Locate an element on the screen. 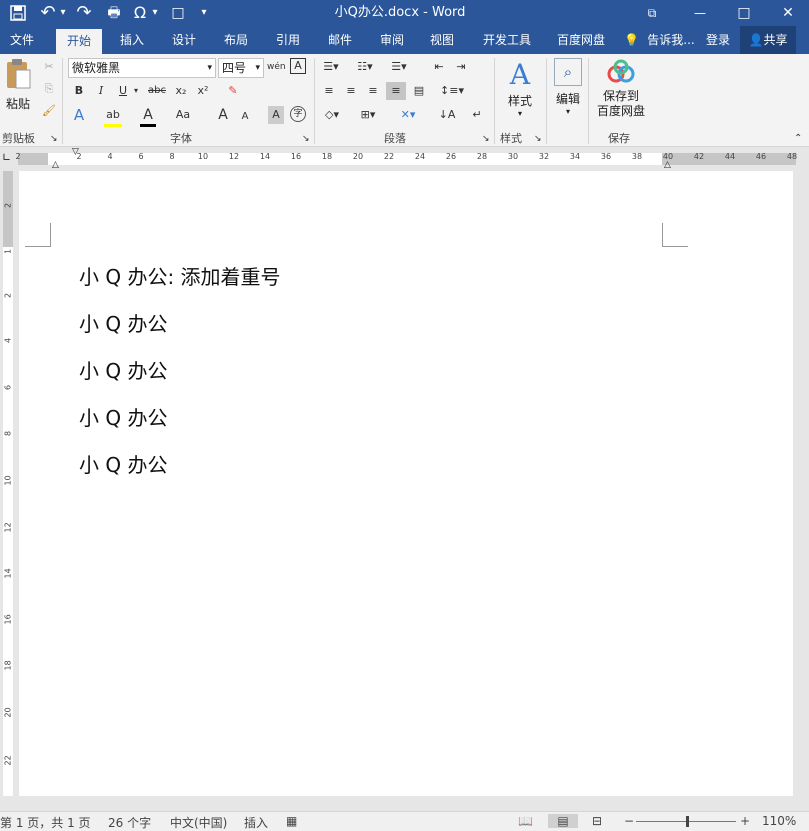 This screenshot has height=831, width=809. clear-formatting-icon: ✎ is located at coordinates (233, 91).